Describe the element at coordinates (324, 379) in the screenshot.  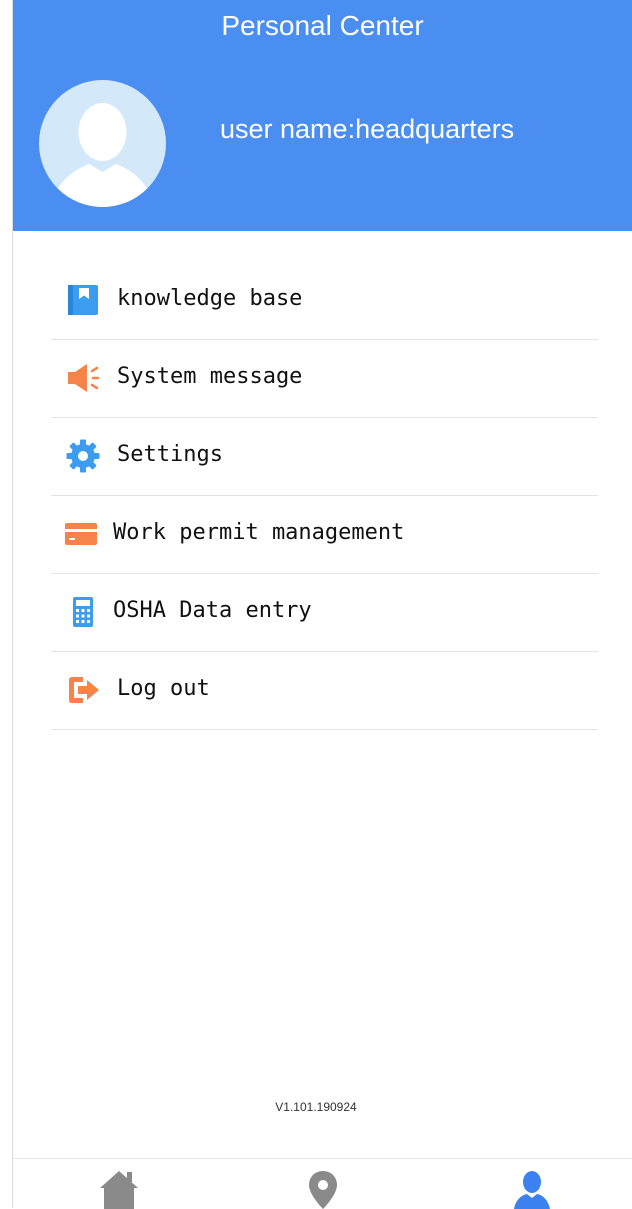
I see `menu-item-system-message: System message` at that location.